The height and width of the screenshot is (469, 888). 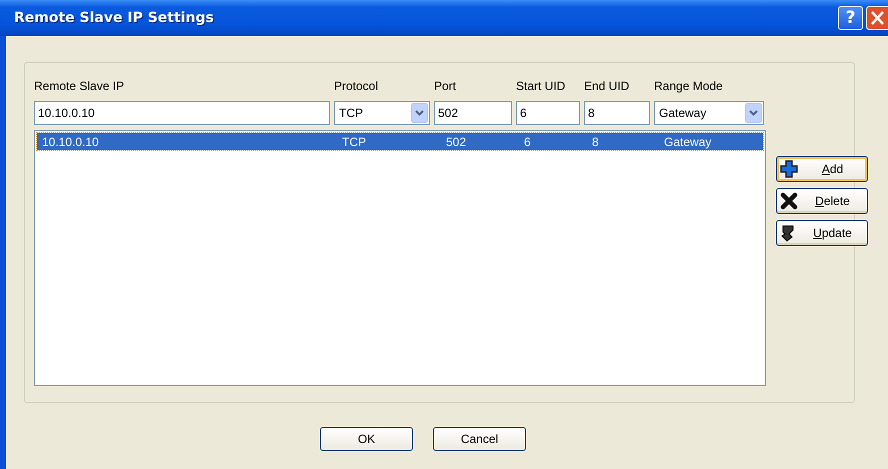 What do you see at coordinates (688, 141) in the screenshot?
I see `list-cell-text: Gateway` at bounding box center [688, 141].